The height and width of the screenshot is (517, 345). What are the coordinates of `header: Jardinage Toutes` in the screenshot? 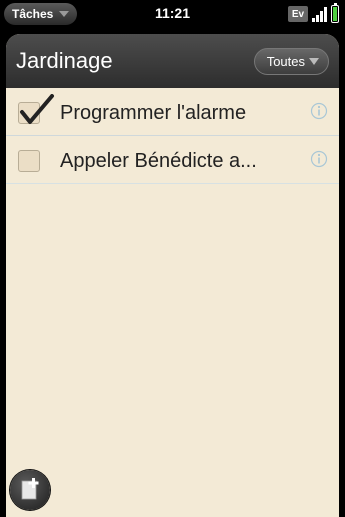 It's located at (172, 61).